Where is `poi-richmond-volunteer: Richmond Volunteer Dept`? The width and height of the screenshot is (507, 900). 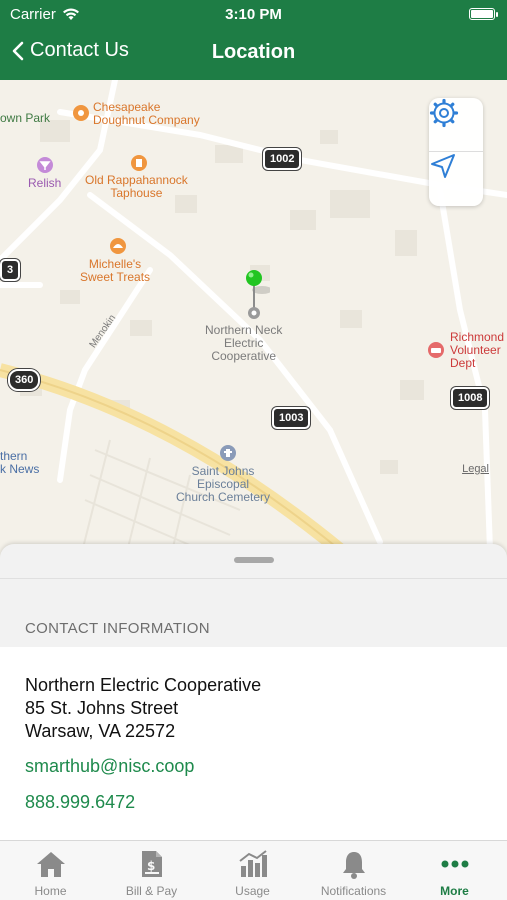 poi-richmond-volunteer: Richmond Volunteer Dept is located at coordinates (477, 350).